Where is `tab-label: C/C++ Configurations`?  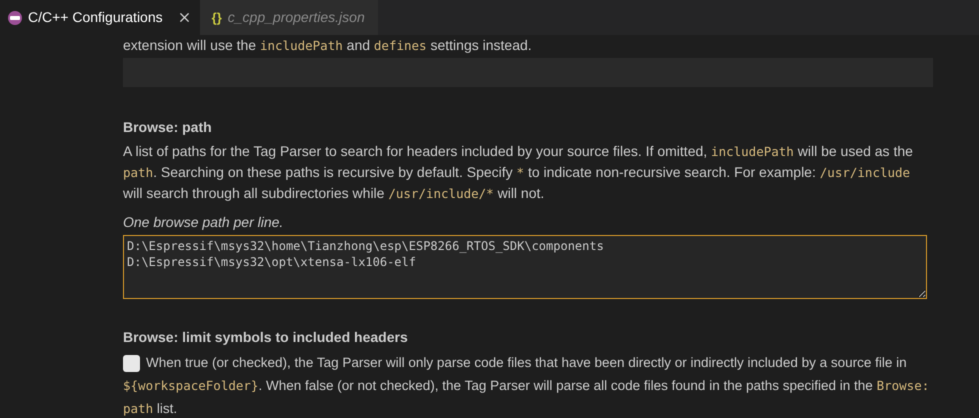
tab-label: C/C++ Configurations is located at coordinates (95, 17).